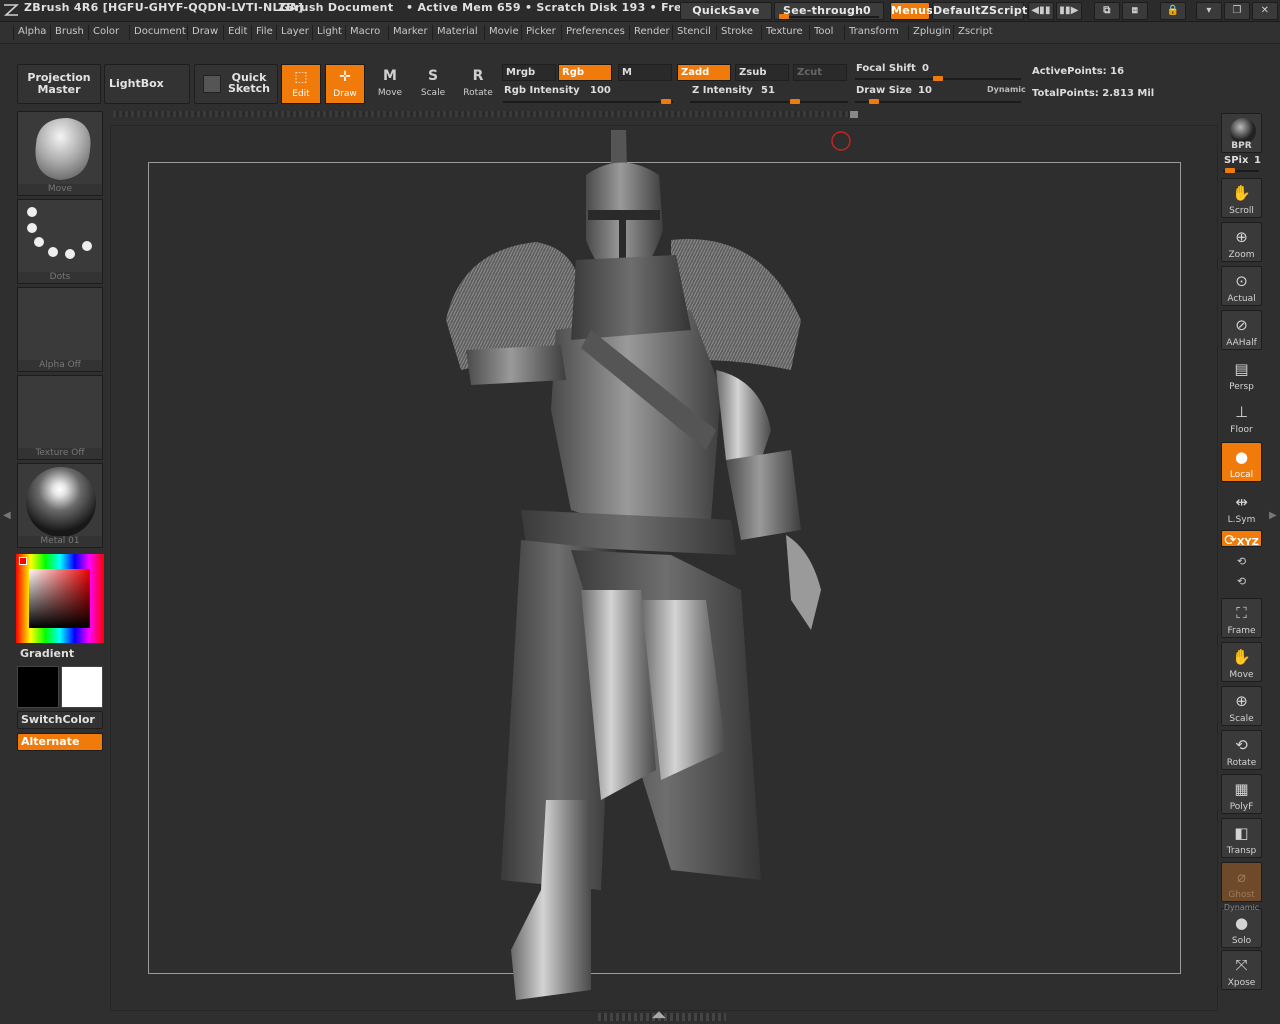  Describe the element at coordinates (329, 31) in the screenshot. I see `menu-light: Light` at that location.